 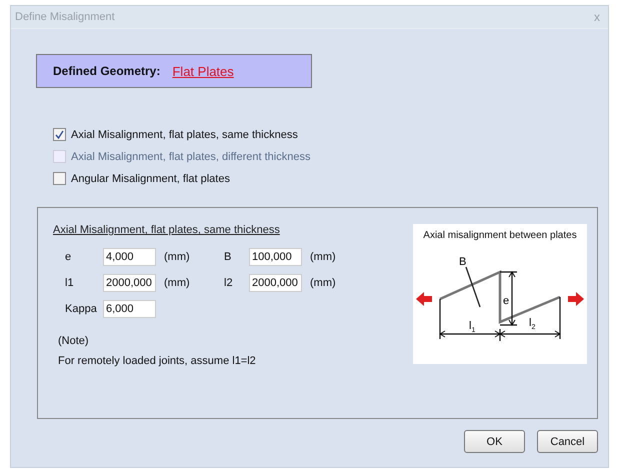 What do you see at coordinates (68, 257) in the screenshot?
I see `field-label: e` at bounding box center [68, 257].